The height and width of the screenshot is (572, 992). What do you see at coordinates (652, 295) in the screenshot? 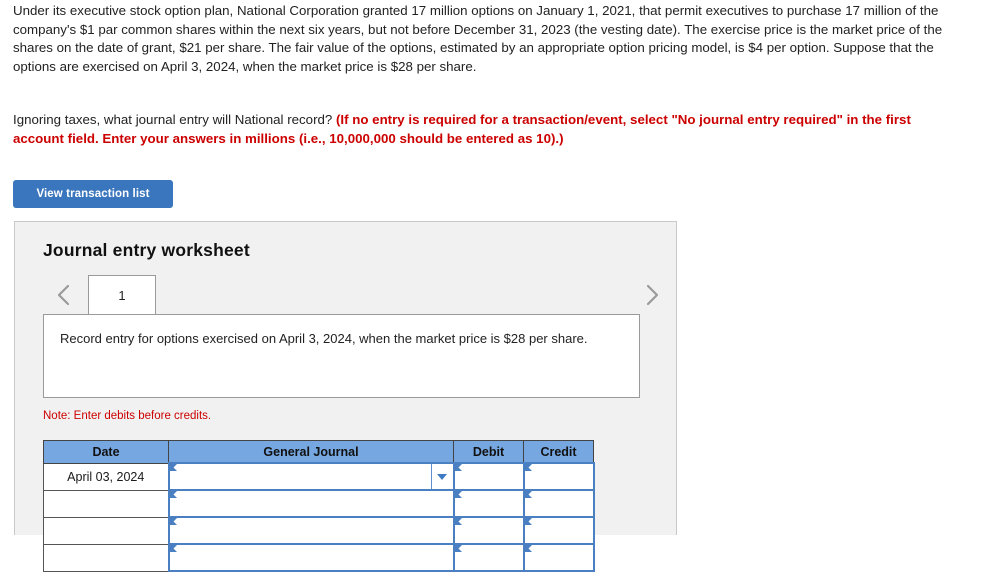
I see `chevron-right-icon` at bounding box center [652, 295].